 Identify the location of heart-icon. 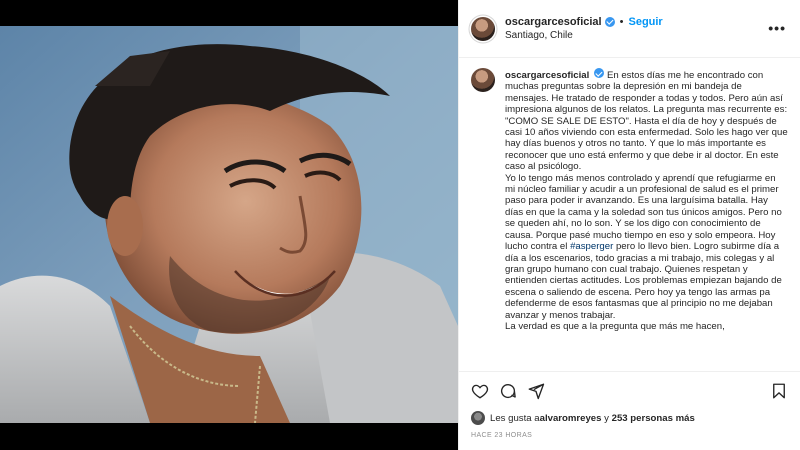
(480, 391).